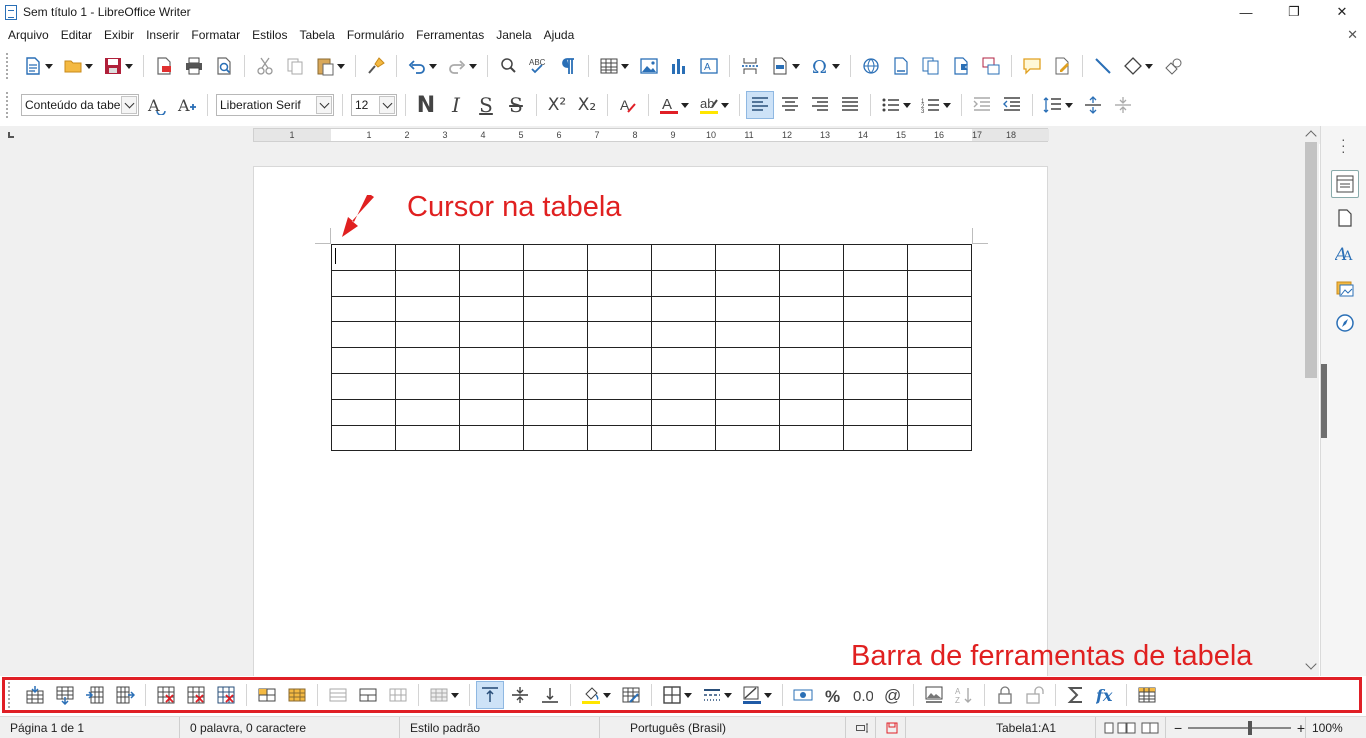 This screenshot has height=738, width=1366. What do you see at coordinates (95, 695) in the screenshot?
I see `insert-columns-before-icon` at bounding box center [95, 695].